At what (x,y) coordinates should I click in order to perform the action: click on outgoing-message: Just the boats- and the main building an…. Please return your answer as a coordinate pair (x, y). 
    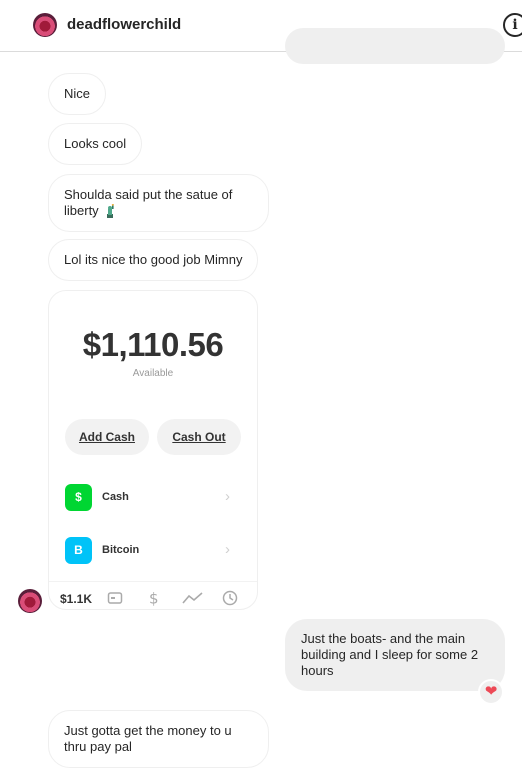
    Looking at the image, I should click on (395, 655).